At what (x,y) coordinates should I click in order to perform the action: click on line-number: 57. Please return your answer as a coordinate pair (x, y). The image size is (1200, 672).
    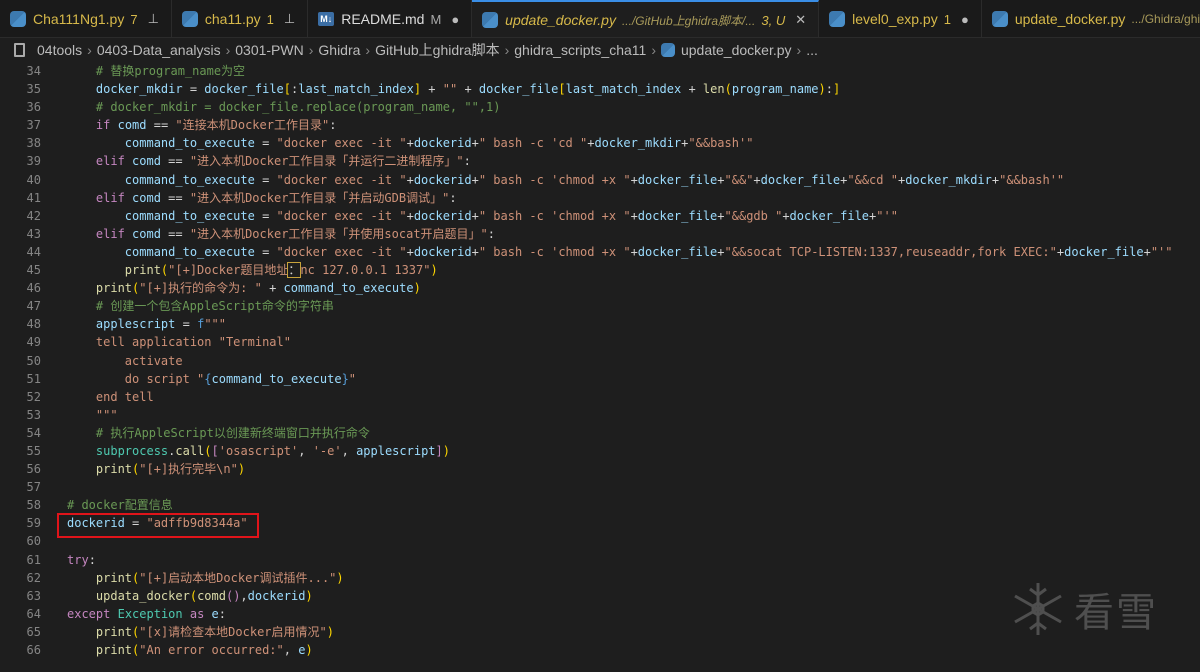
    Looking at the image, I should click on (33, 487).